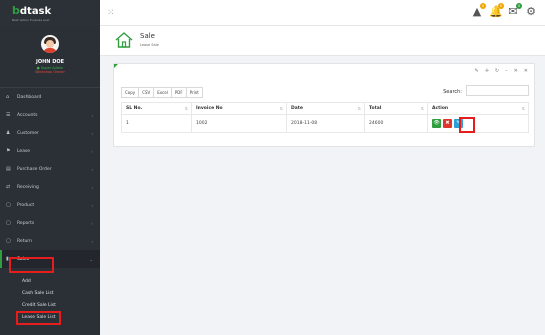 This screenshot has height=335, width=545. What do you see at coordinates (8, 169) in the screenshot?
I see `purchase-icon: ▤` at bounding box center [8, 169].